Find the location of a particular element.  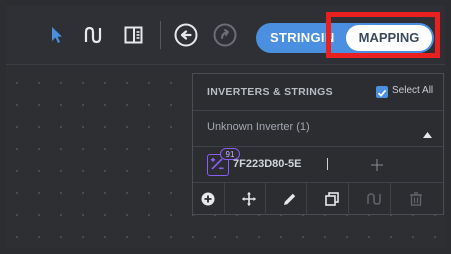

select-all-checkbox is located at coordinates (382, 92).